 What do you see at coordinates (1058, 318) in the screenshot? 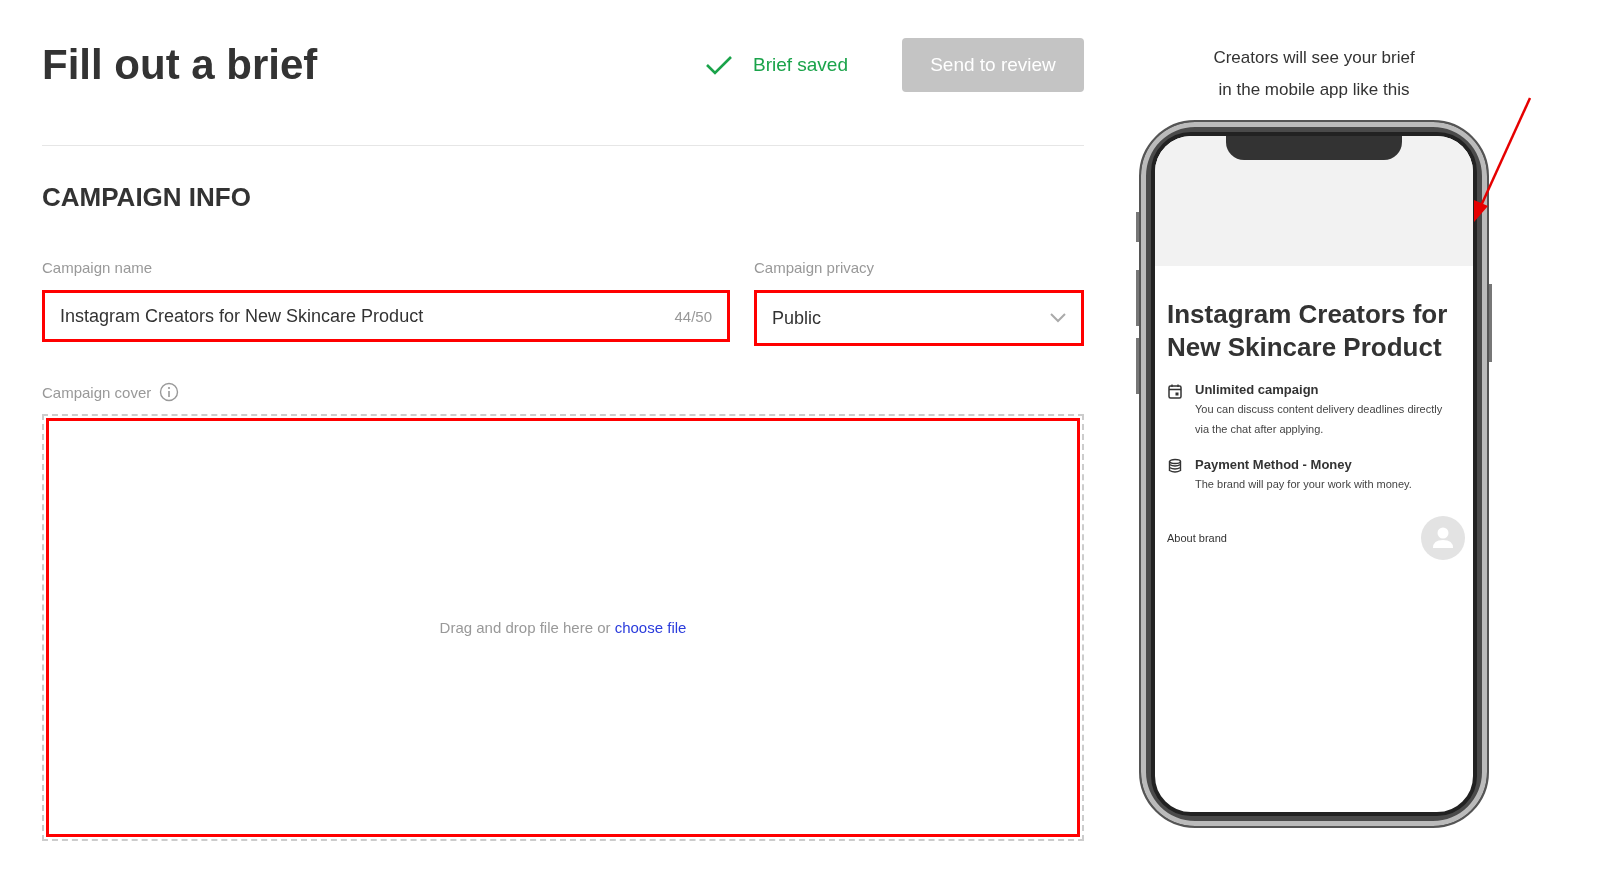
I see `chevron-down-icon` at bounding box center [1058, 318].